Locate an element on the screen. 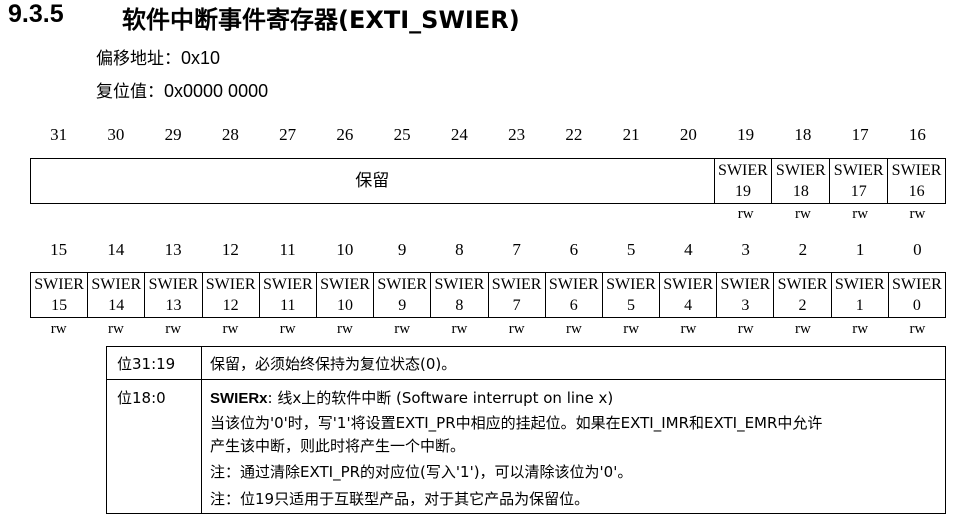 The height and width of the screenshot is (524, 964). bit-number: 26 is located at coordinates (345, 134).